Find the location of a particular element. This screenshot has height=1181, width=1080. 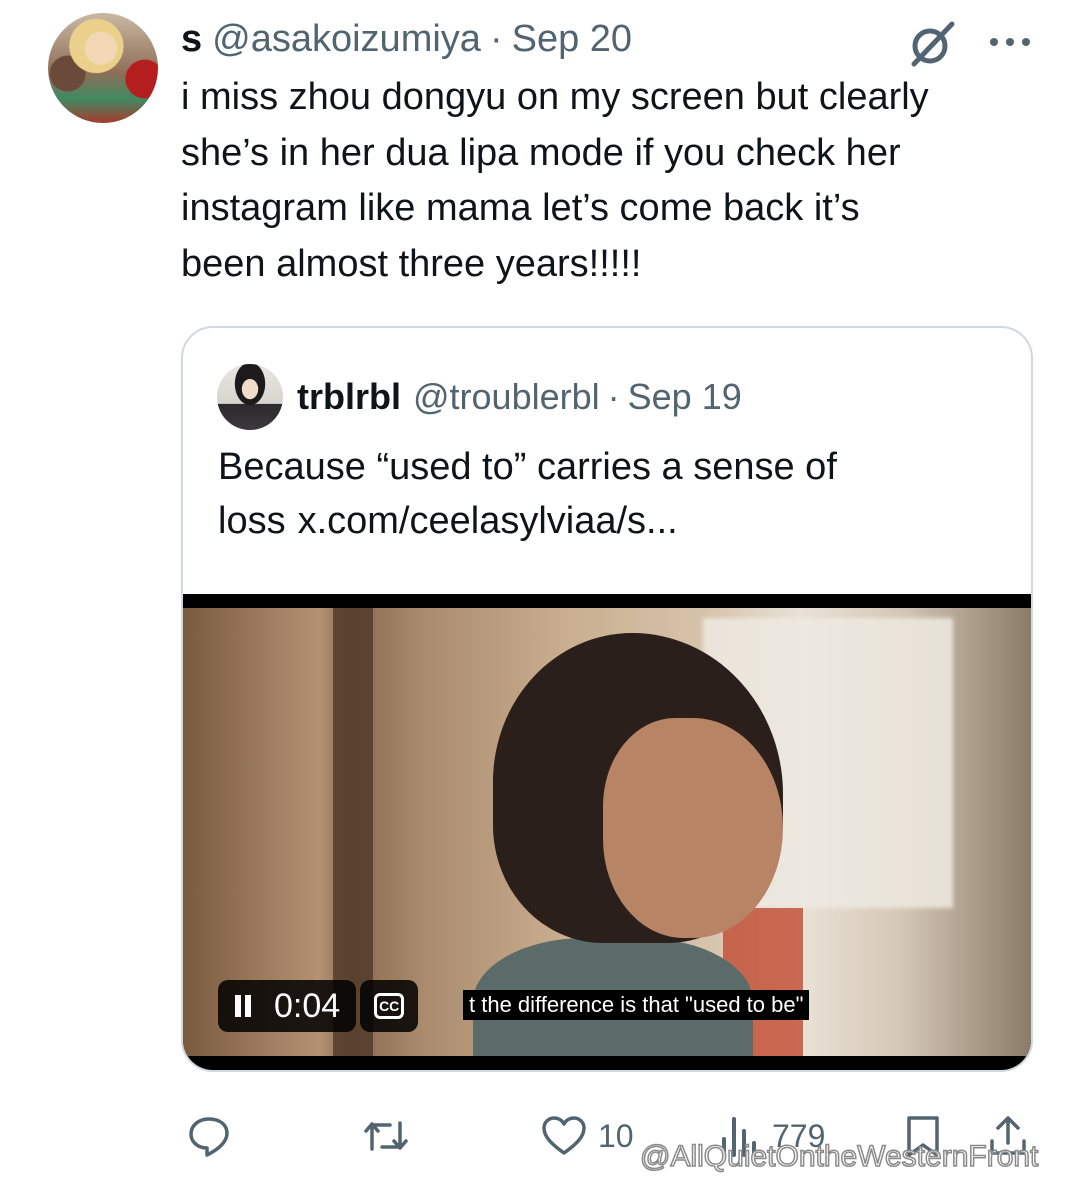

retweet-button is located at coordinates (386, 1136).